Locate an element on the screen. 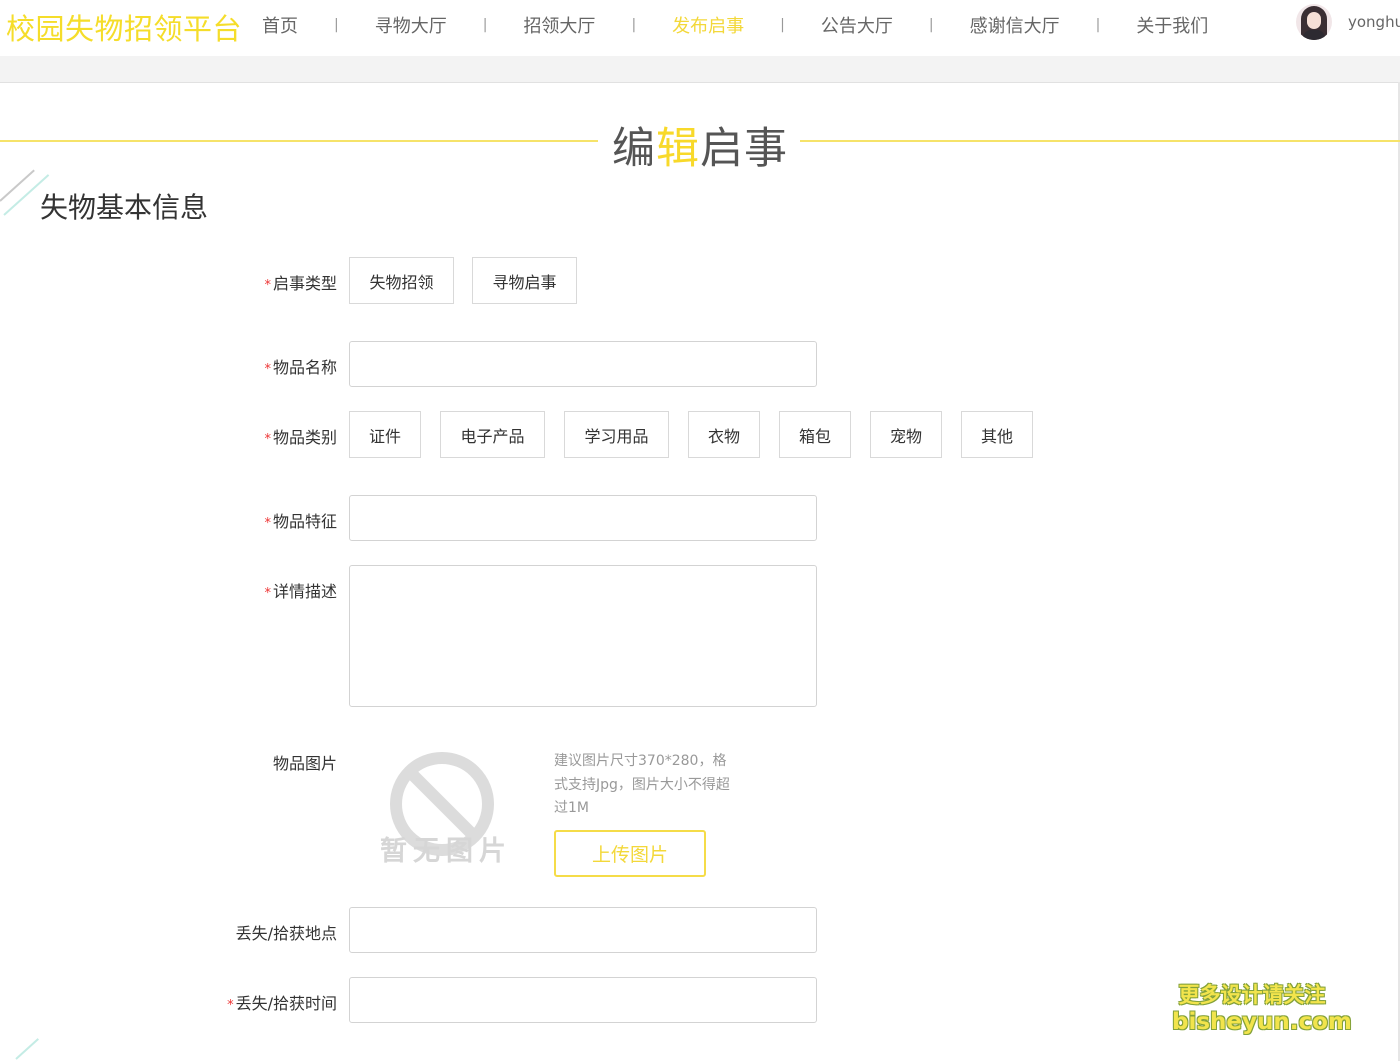 The width and height of the screenshot is (1400, 1061). no-image-text: 暂无图片 is located at coordinates (446, 851).